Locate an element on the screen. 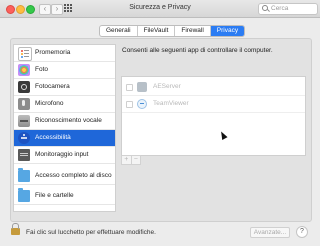 The image size is (320, 246). search-placeholder: Cerca is located at coordinates (280, 8).